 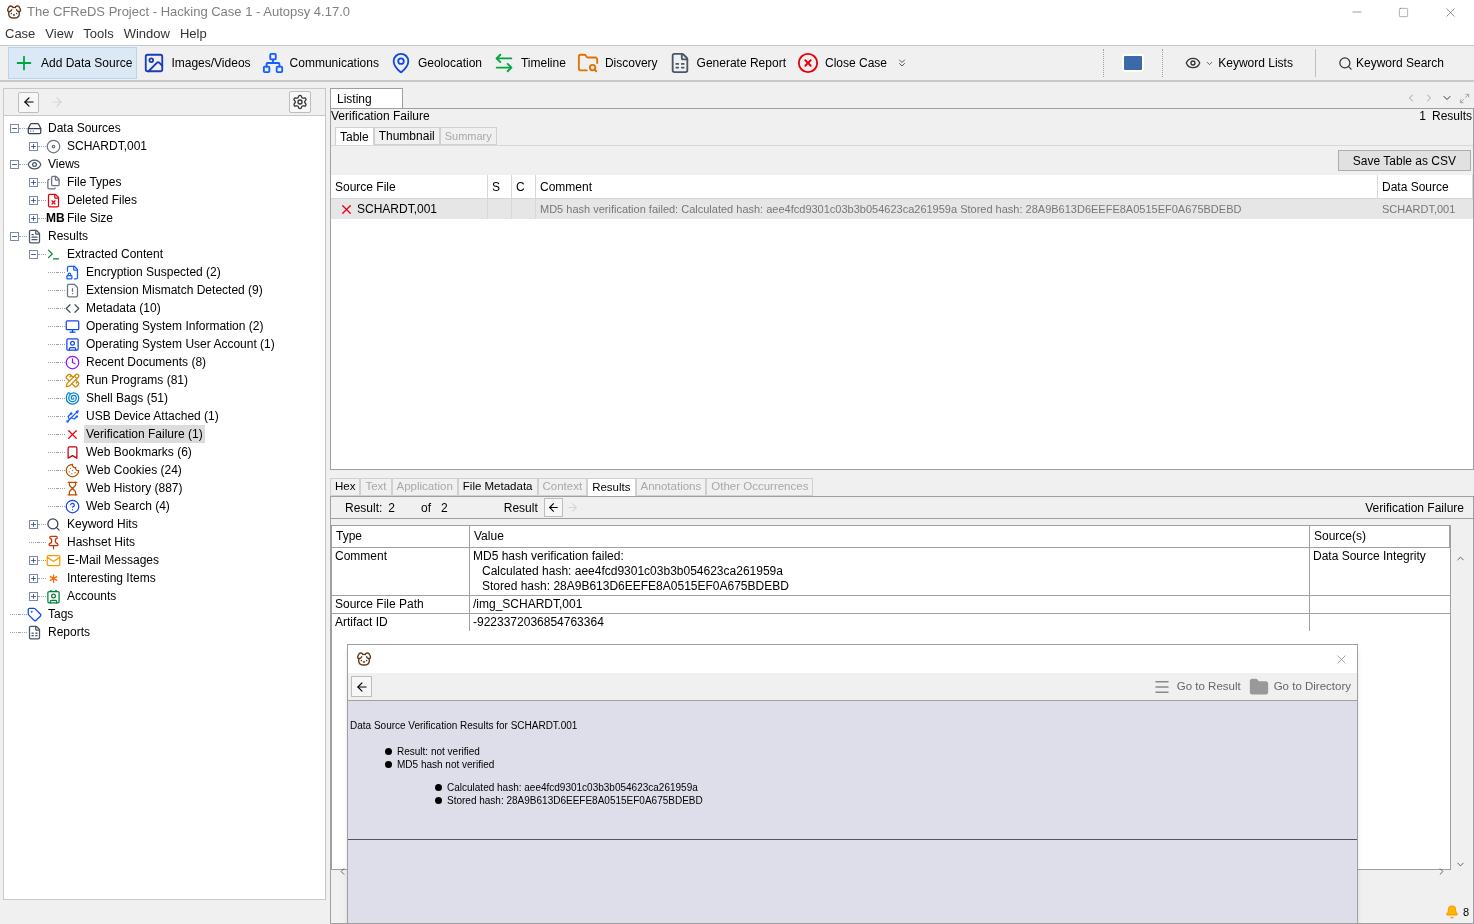 I want to click on tree-item: Keyword Hits, so click(x=102, y=524).